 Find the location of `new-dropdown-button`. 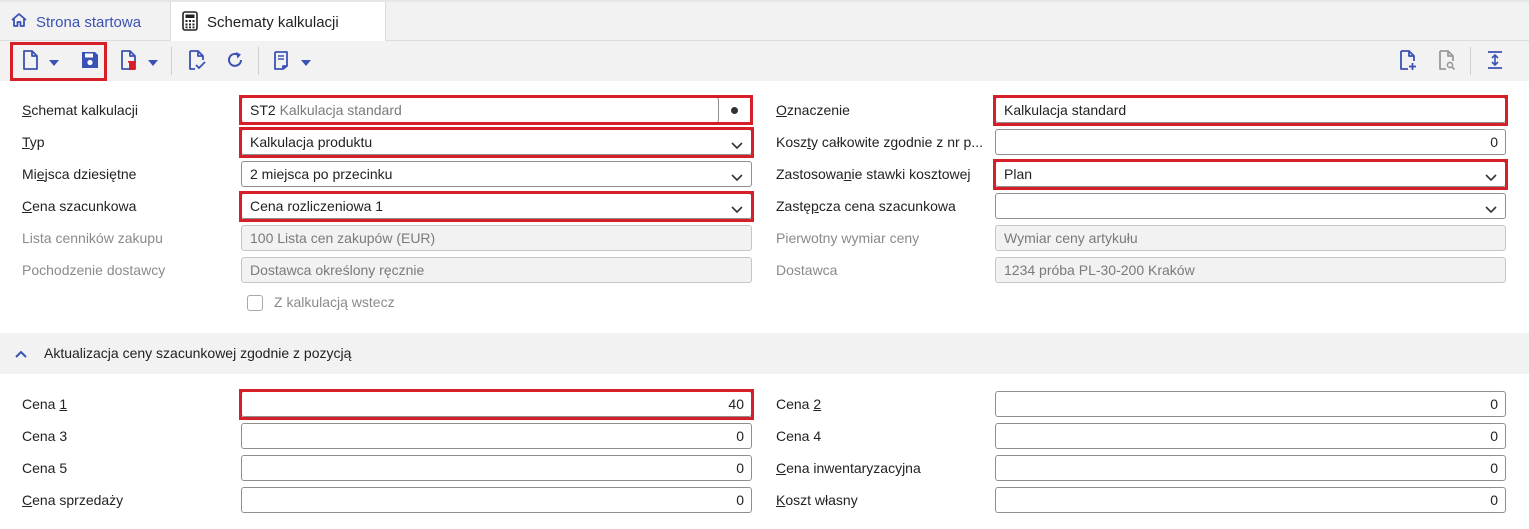

new-dropdown-button is located at coordinates (54, 61).